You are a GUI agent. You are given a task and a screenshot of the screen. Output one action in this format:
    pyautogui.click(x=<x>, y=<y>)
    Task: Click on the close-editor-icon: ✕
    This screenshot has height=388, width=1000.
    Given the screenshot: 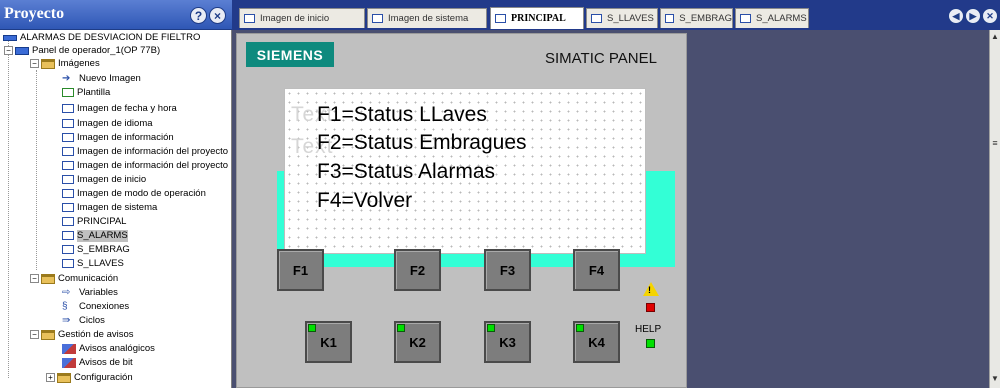 What is the action you would take?
    pyautogui.click(x=990, y=16)
    